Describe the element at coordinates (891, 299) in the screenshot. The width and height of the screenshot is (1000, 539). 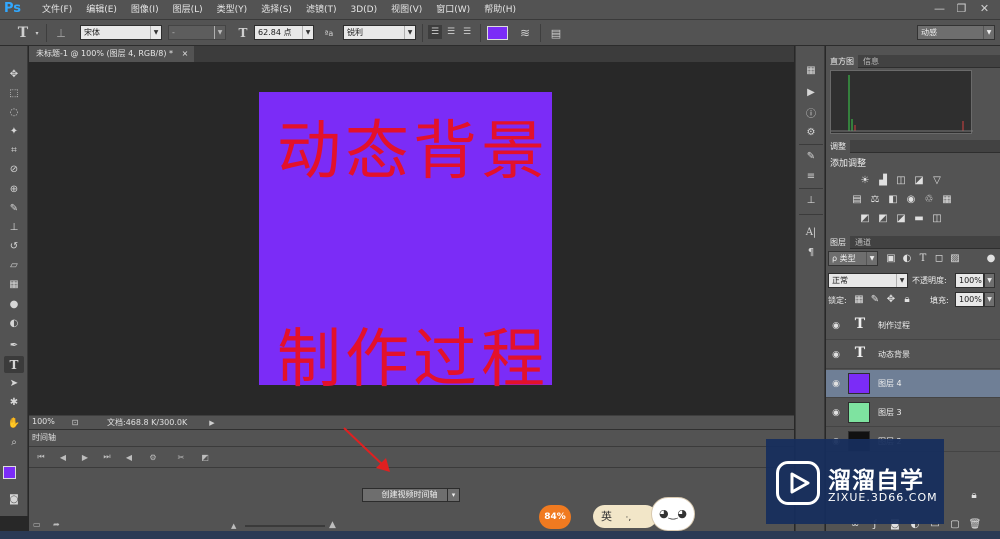
I see `lock-position-icon: ✥` at that location.